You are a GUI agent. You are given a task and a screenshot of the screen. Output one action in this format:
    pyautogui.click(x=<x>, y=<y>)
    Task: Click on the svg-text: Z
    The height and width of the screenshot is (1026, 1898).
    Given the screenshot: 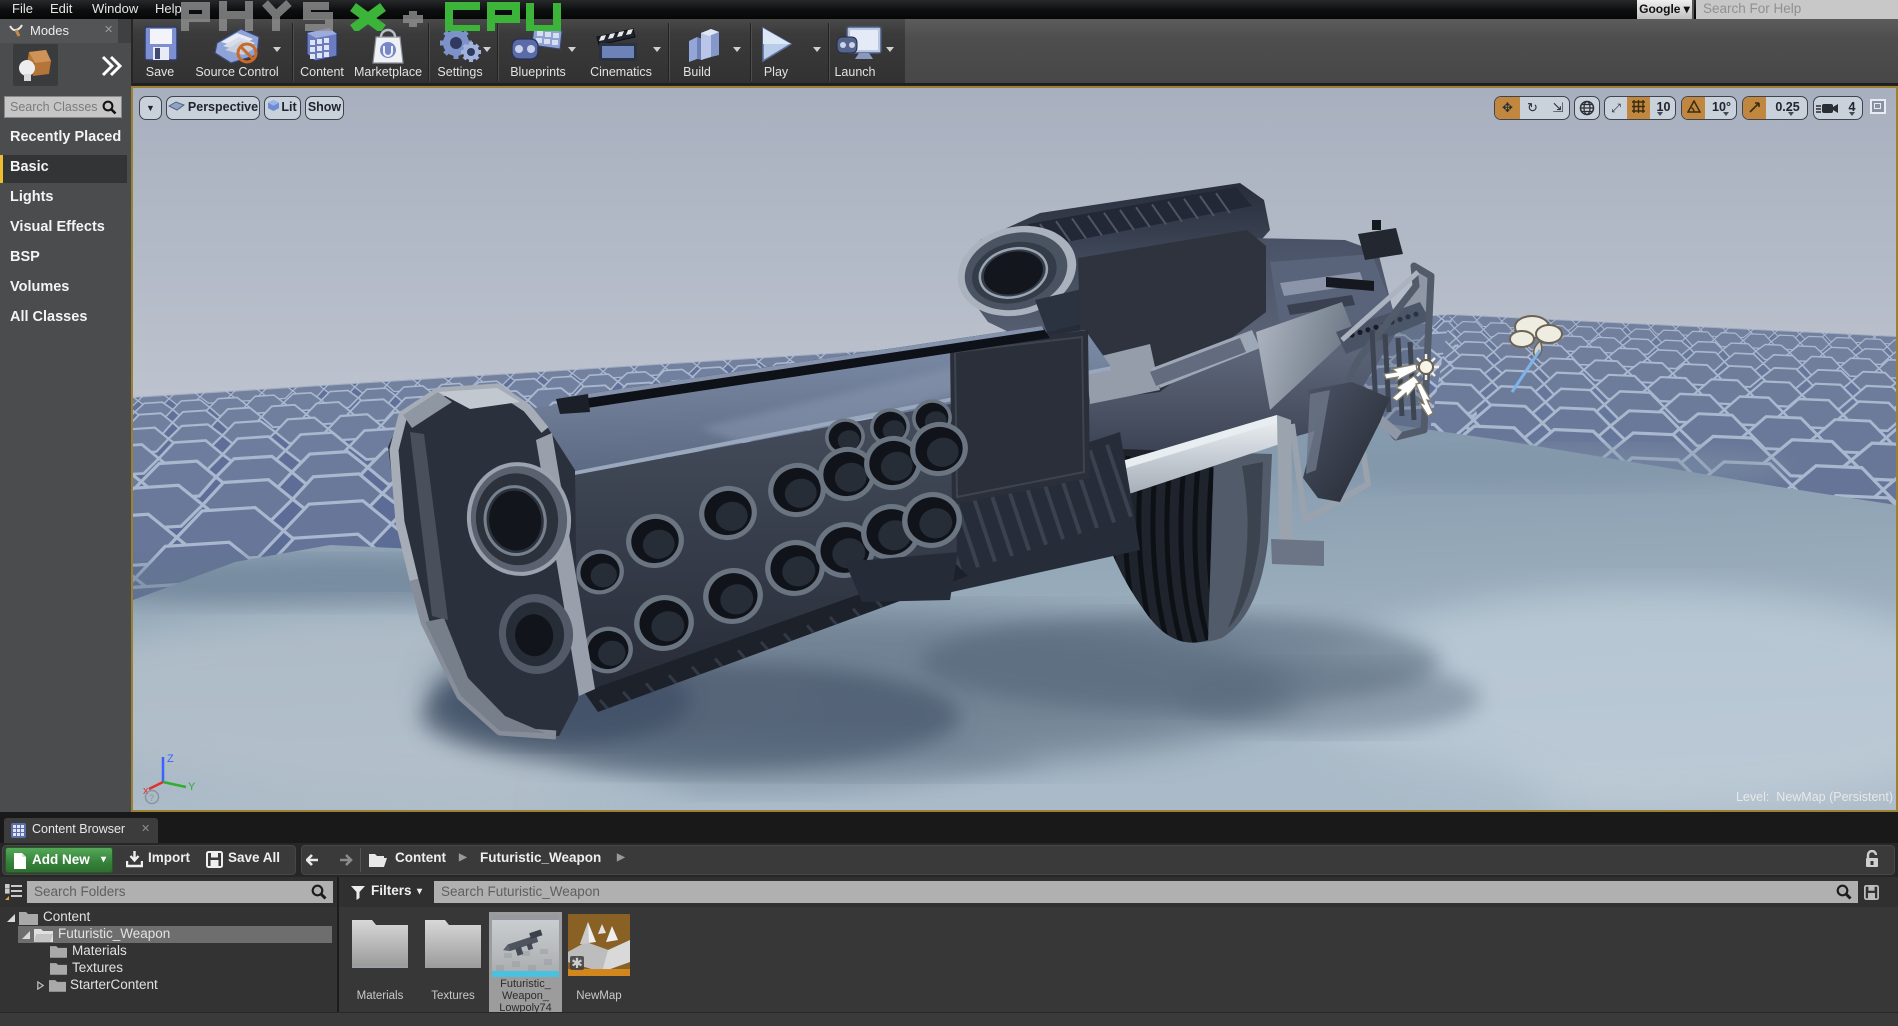 What is the action you would take?
    pyautogui.click(x=170, y=759)
    